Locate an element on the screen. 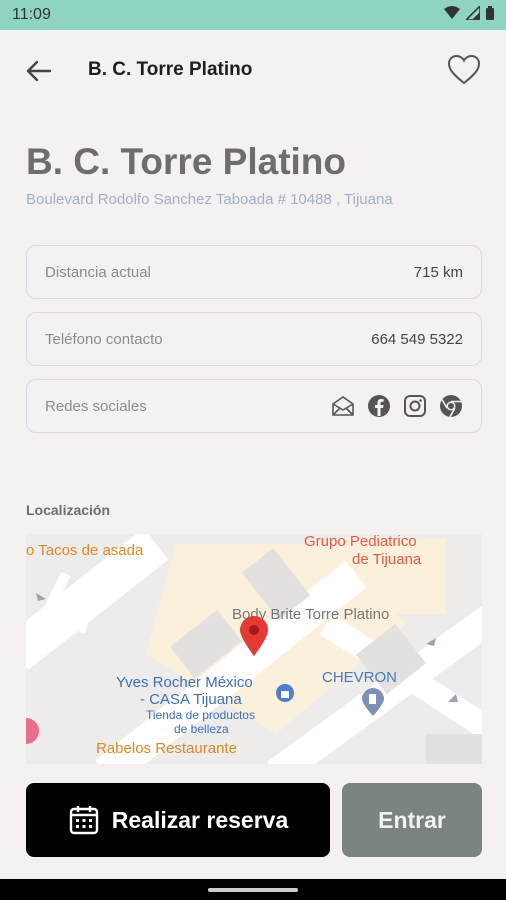 Image resolution: width=506 pixels, height=900 pixels. app-bar: B. C. Torre Platino is located at coordinates (253, 72).